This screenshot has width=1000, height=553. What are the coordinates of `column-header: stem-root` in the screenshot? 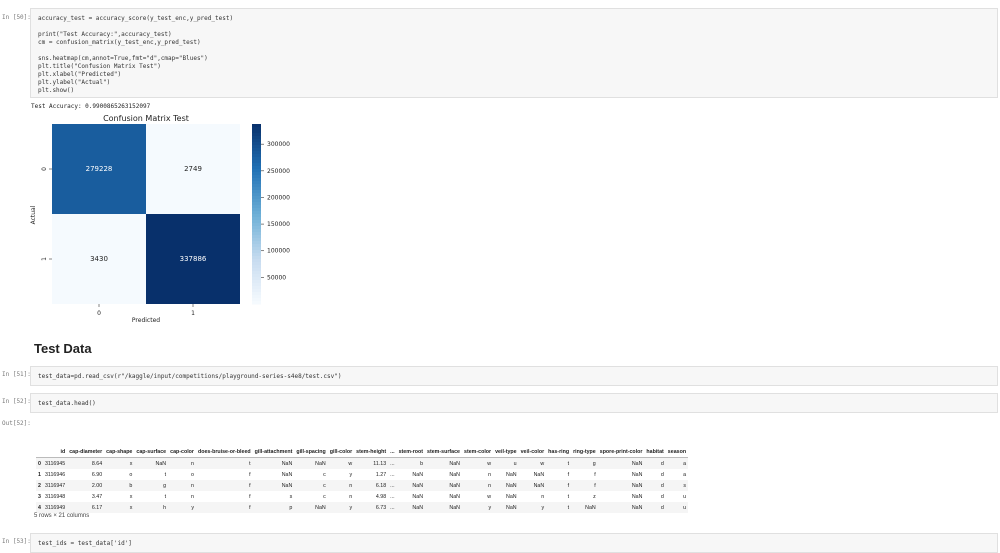 It's located at (411, 452).